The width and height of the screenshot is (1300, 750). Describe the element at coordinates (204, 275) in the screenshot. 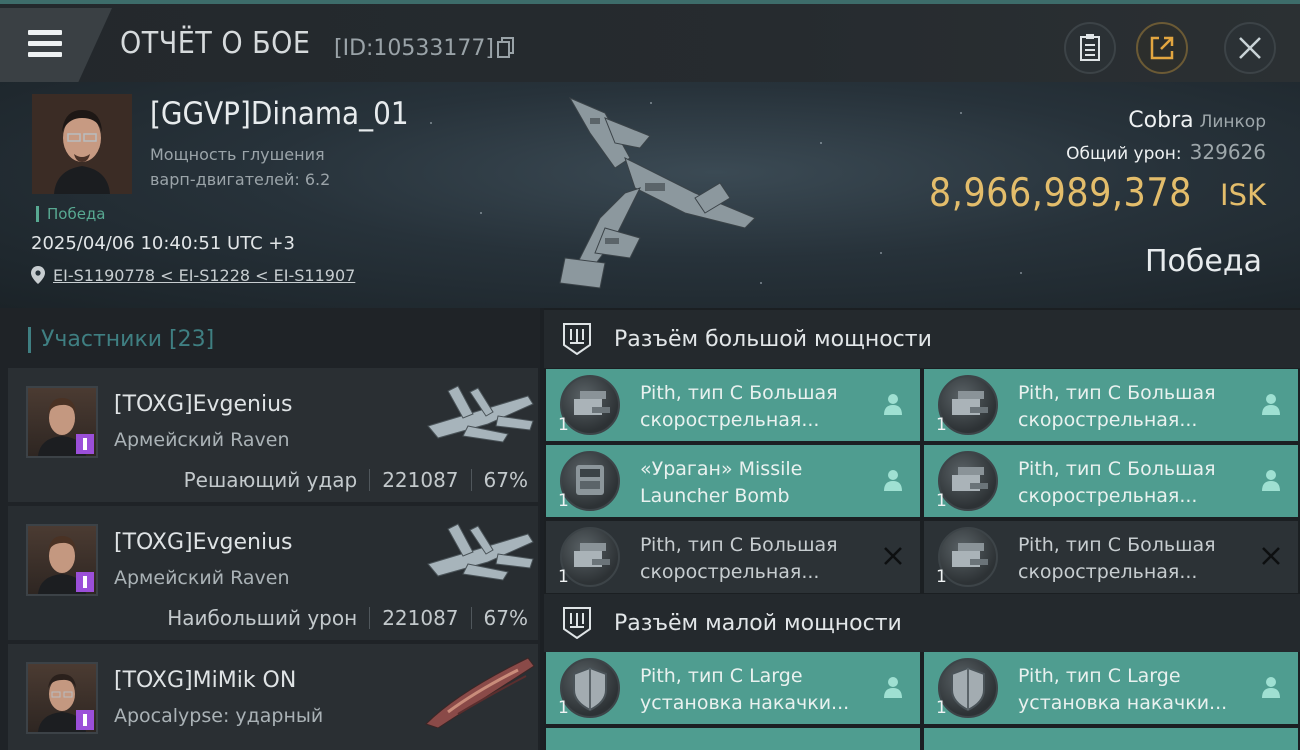

I see `location-path: EI-S1190778 < EI-S1228 < EI-S11907` at that location.